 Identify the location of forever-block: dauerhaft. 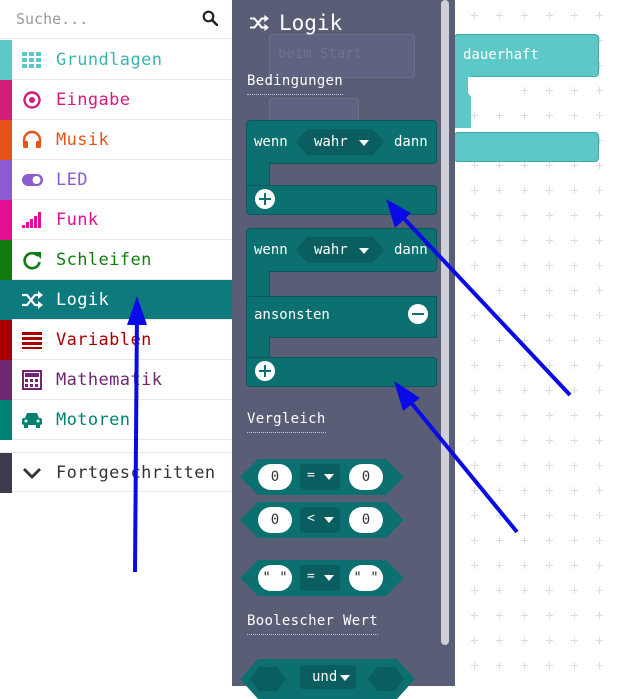
(526, 98).